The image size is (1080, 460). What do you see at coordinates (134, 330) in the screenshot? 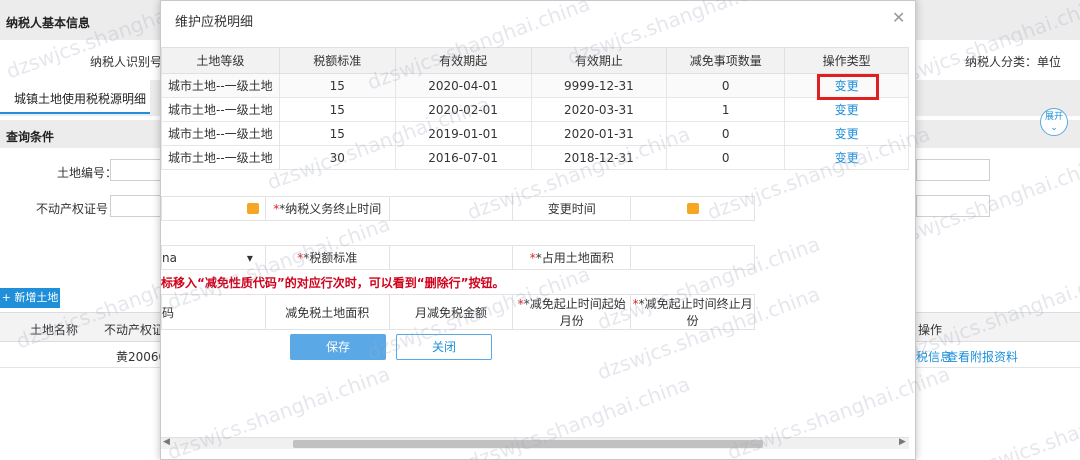
I see `grid-header-cert: 不动产权证` at bounding box center [134, 330].